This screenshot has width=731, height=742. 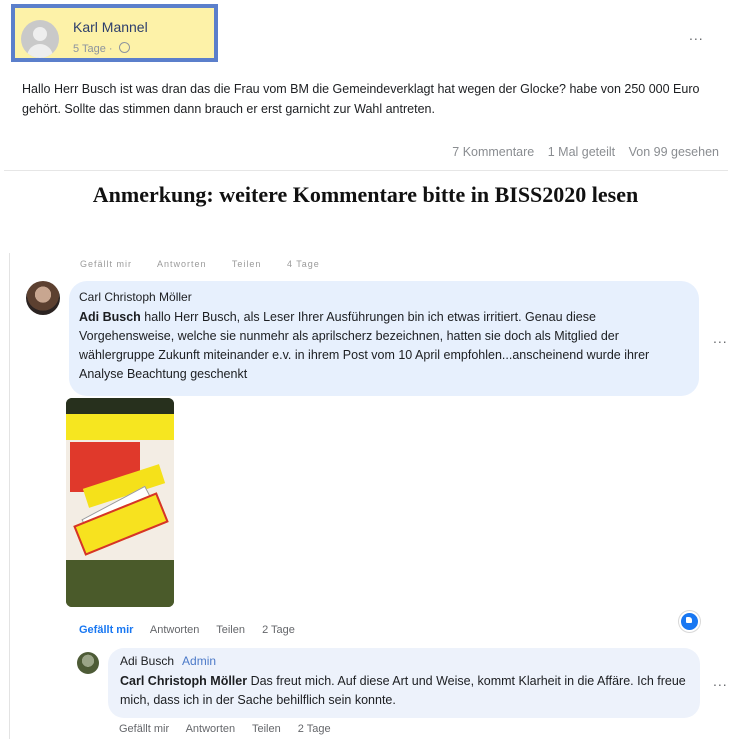 What do you see at coordinates (278, 630) in the screenshot?
I see `comment-time: 2 Tage` at bounding box center [278, 630].